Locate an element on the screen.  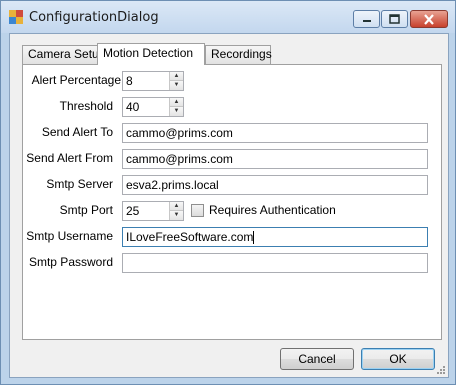
smtp-port-label: Smtp Port is located at coordinates (86, 210).